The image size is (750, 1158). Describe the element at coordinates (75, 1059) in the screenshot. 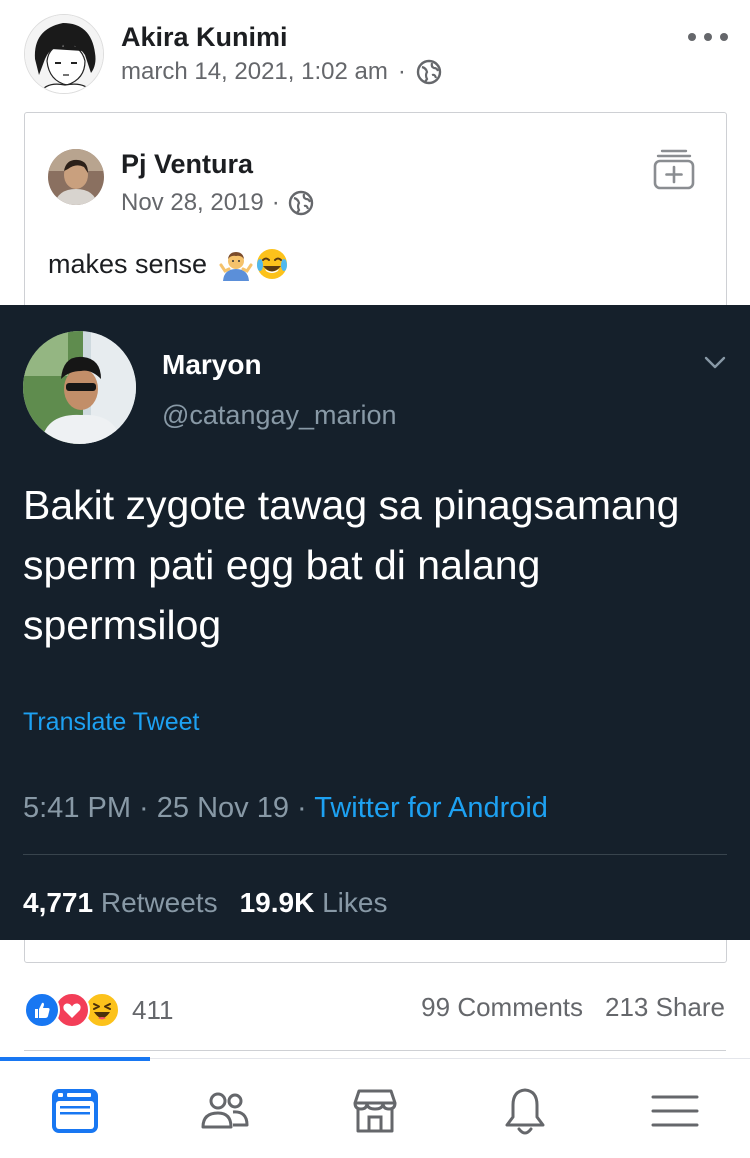

I see `active-tab-indicator` at that location.